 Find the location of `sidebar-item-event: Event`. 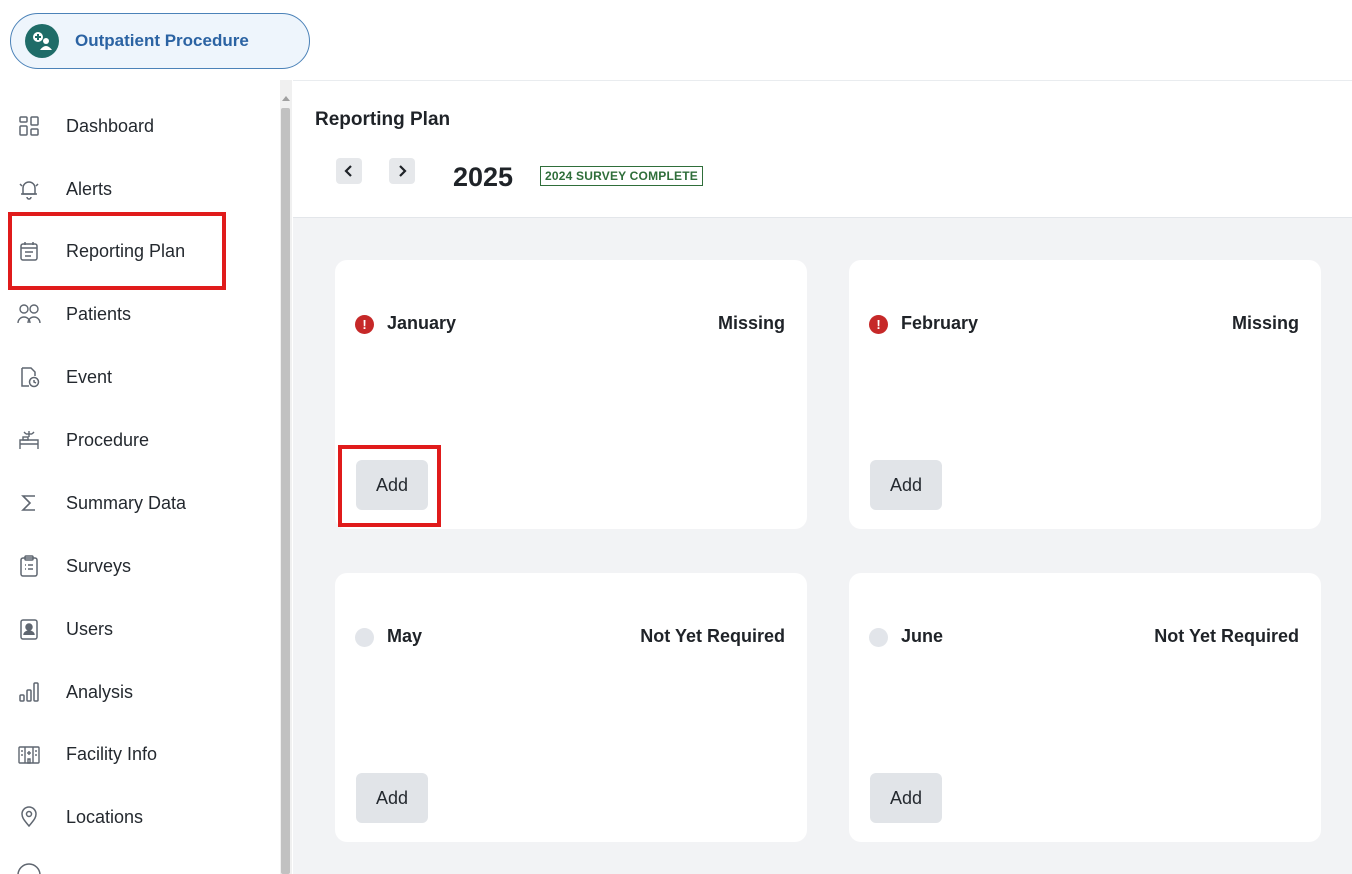

sidebar-item-event: Event is located at coordinates (139, 377).